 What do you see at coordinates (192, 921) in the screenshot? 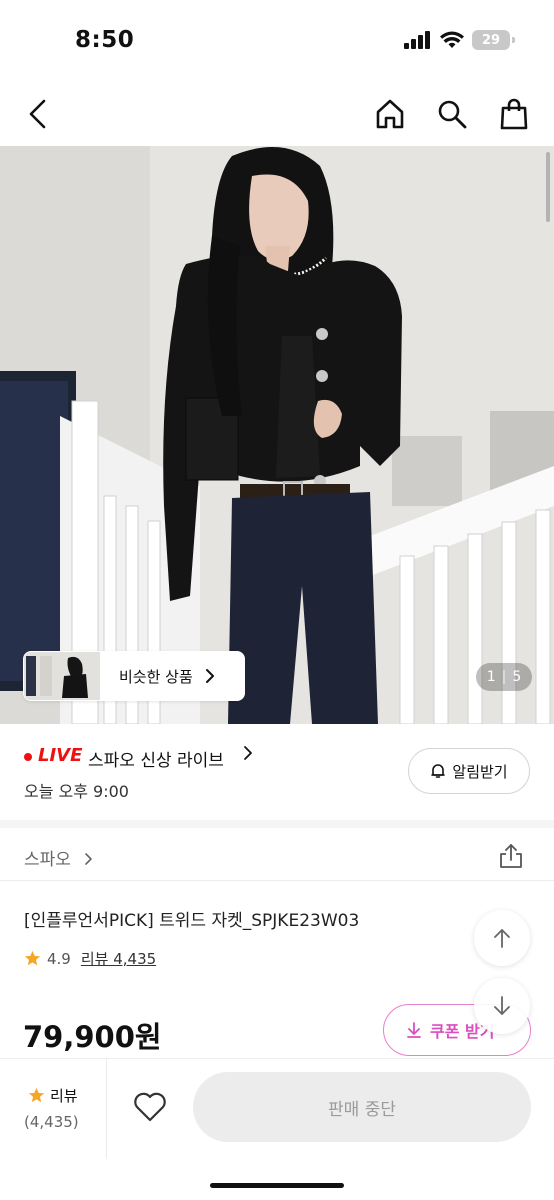
I see `product-name: [인플루언서PICK] 트위드 자켓_SPJKE23W03` at bounding box center [192, 921].